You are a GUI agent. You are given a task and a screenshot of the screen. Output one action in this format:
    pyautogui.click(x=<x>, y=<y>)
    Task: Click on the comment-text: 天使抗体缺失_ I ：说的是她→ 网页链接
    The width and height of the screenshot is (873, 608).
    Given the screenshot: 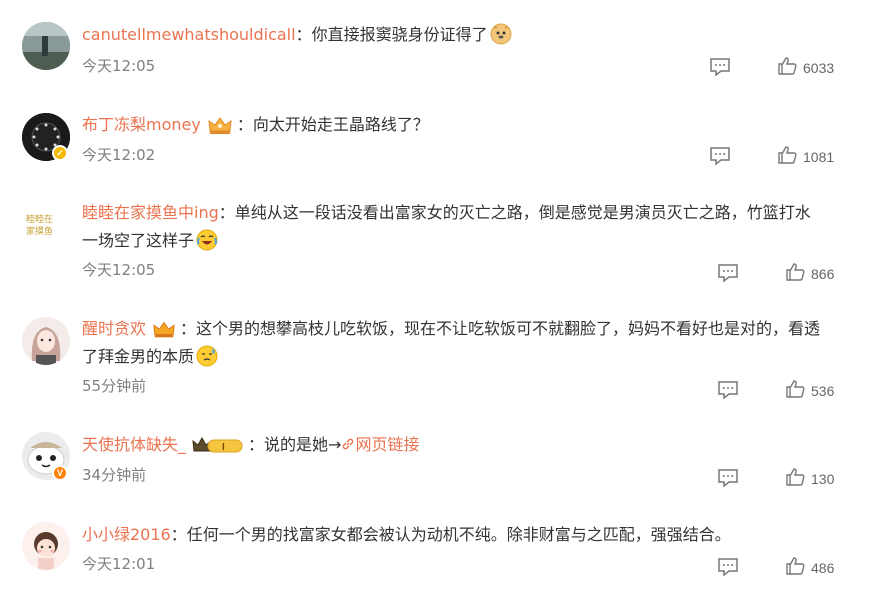 What is the action you would take?
    pyautogui.click(x=465, y=447)
    